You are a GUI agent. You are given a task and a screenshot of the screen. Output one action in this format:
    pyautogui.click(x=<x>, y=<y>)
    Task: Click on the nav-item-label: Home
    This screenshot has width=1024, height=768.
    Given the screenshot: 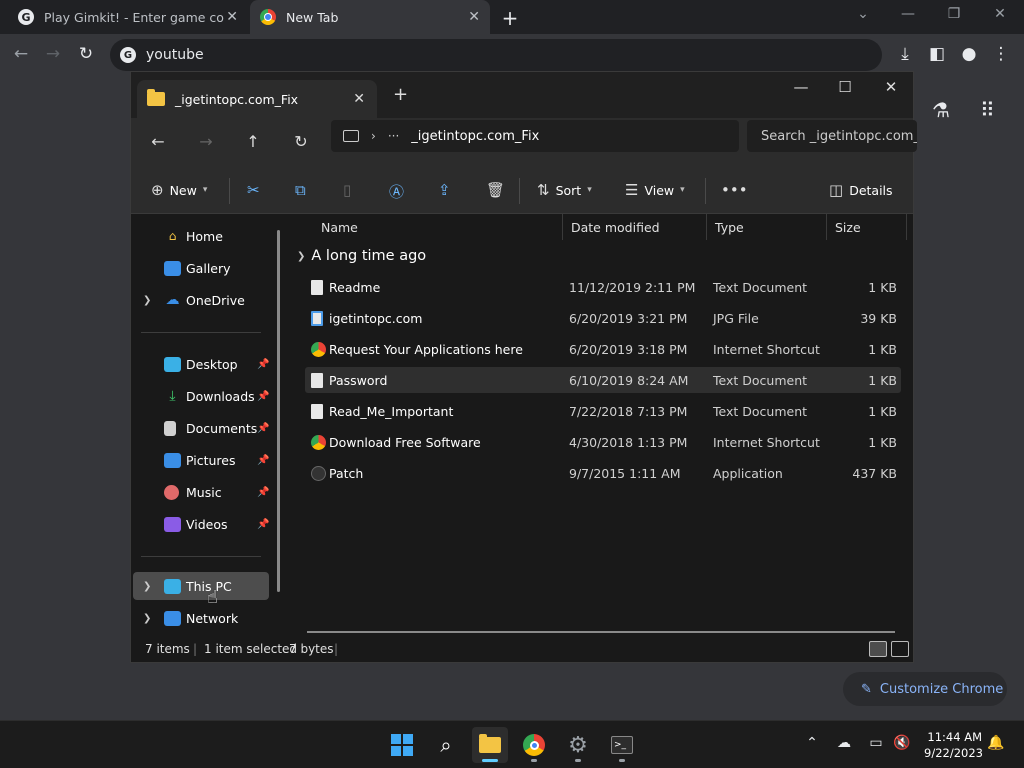 What is the action you would take?
    pyautogui.click(x=204, y=236)
    